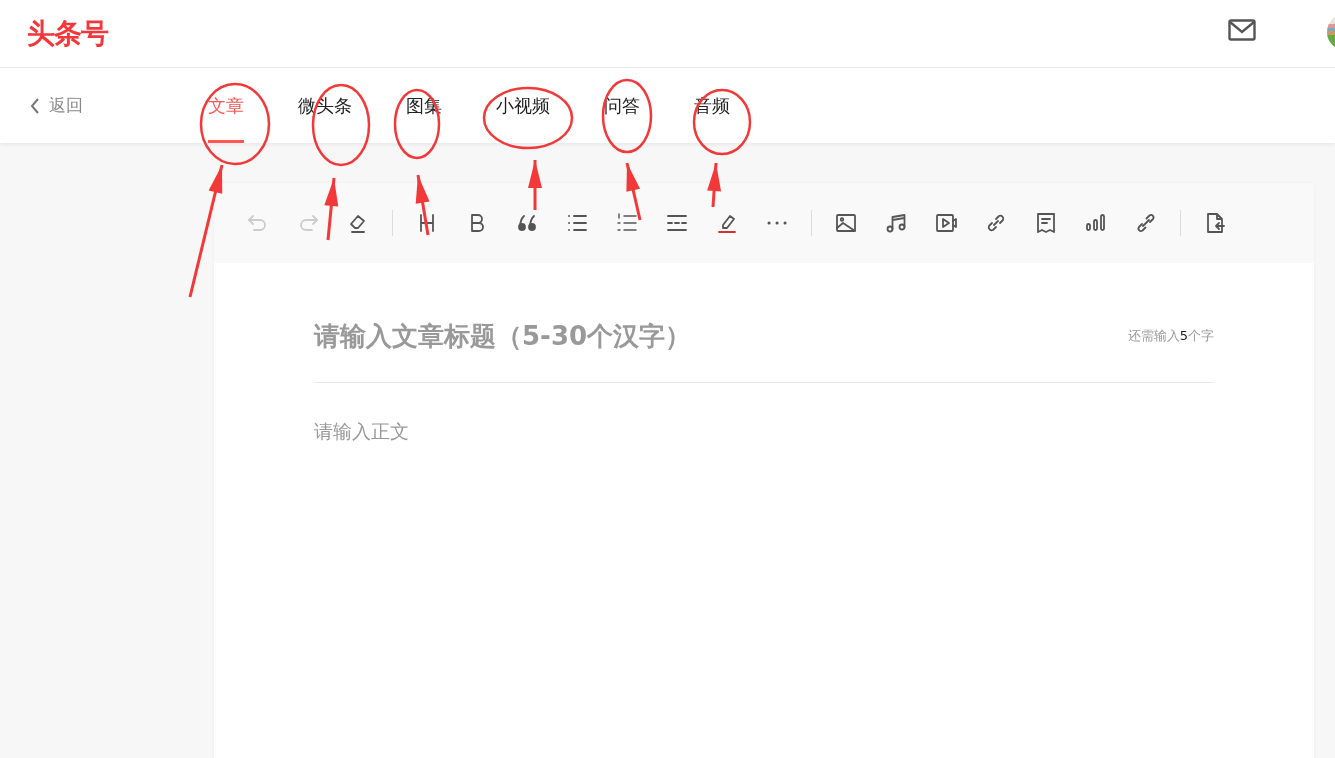 The width and height of the screenshot is (1335, 758). I want to click on tab: 微头条, so click(325, 105).